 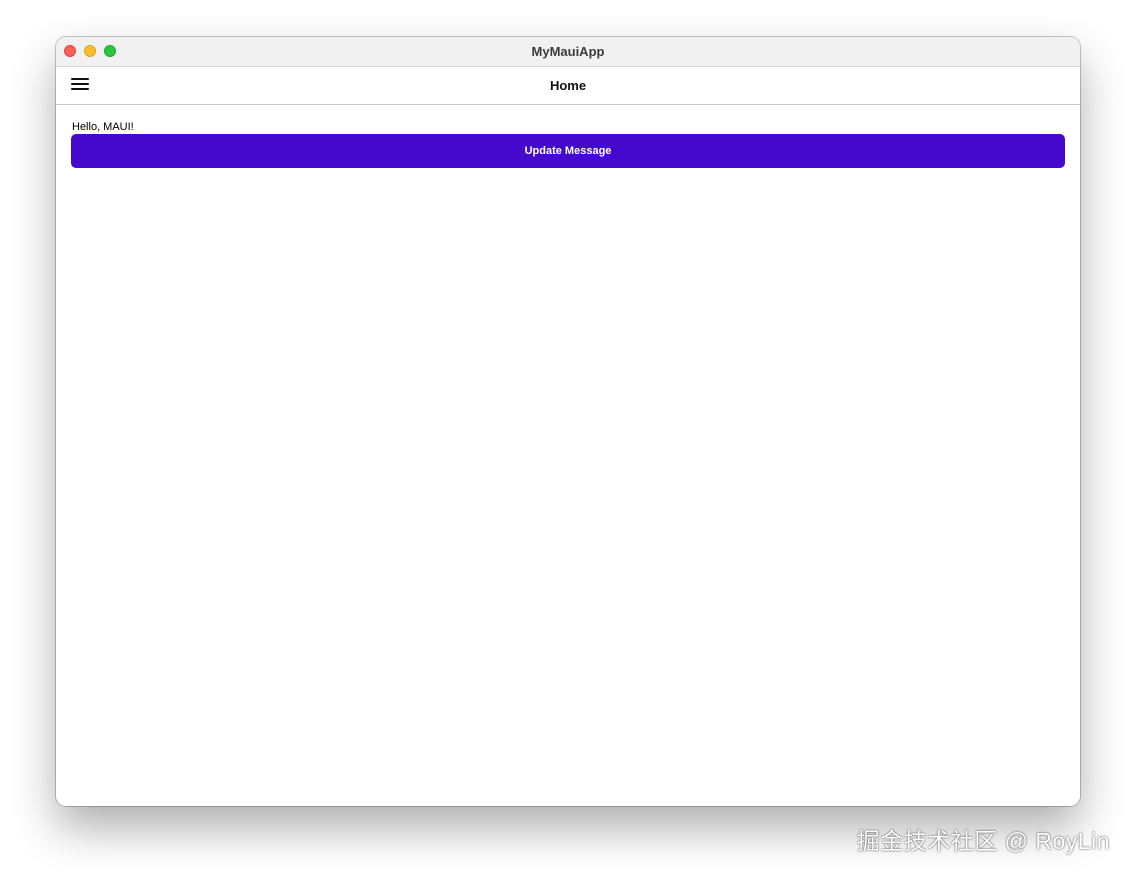 I want to click on navigation-bar: Home, so click(x=568, y=86).